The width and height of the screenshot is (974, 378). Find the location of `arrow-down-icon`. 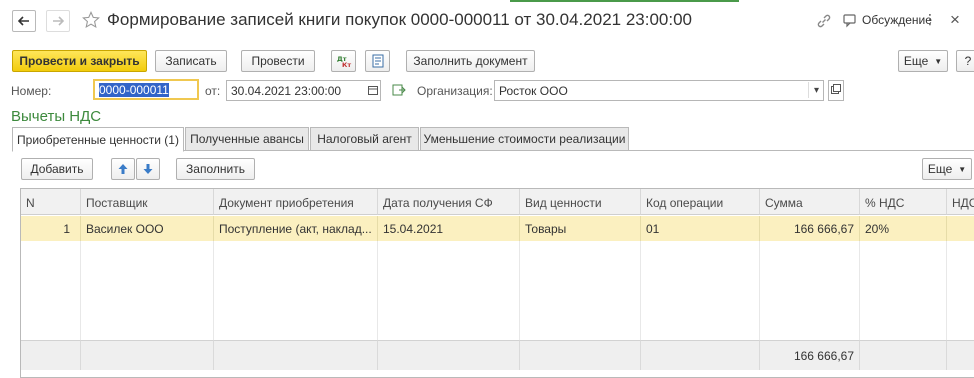

arrow-down-icon is located at coordinates (148, 169).